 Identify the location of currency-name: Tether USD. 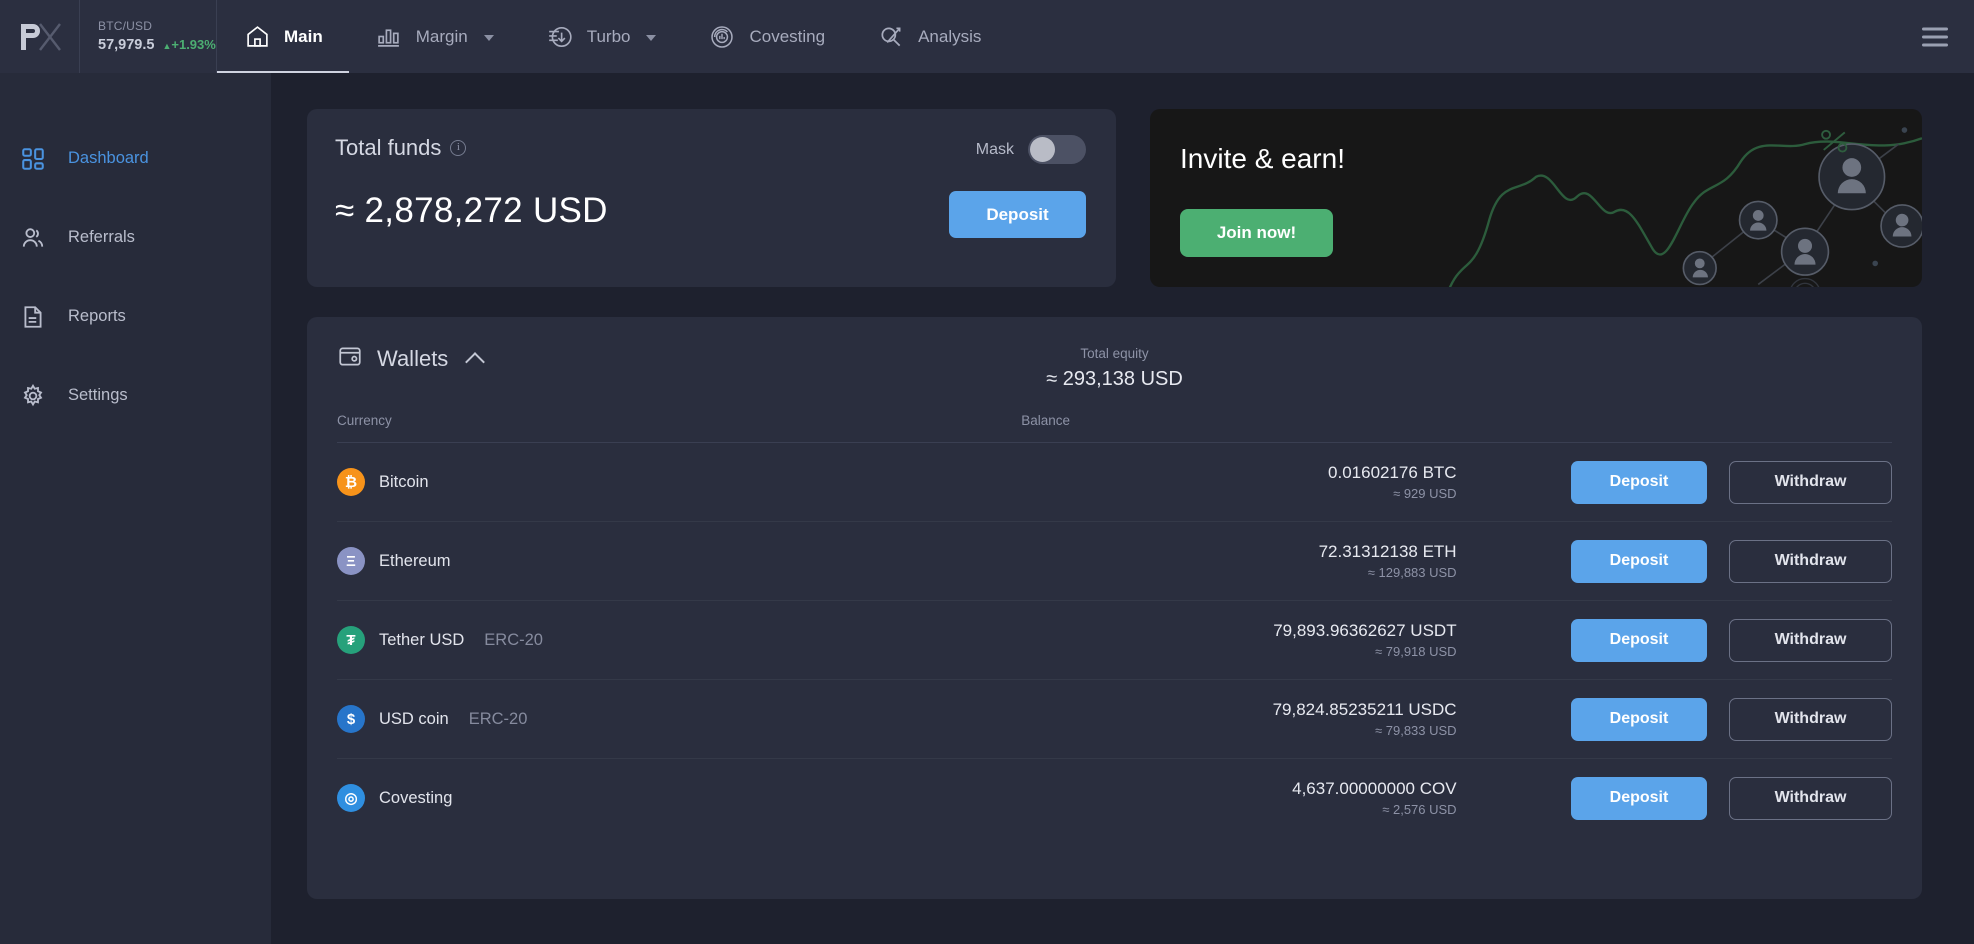
(422, 639).